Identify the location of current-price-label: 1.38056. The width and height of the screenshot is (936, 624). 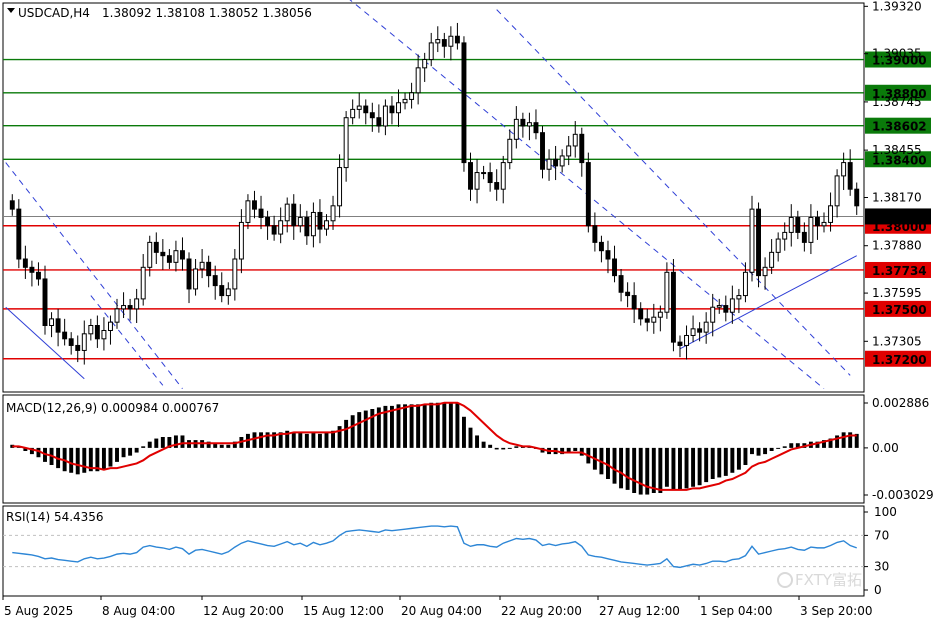
(899, 217).